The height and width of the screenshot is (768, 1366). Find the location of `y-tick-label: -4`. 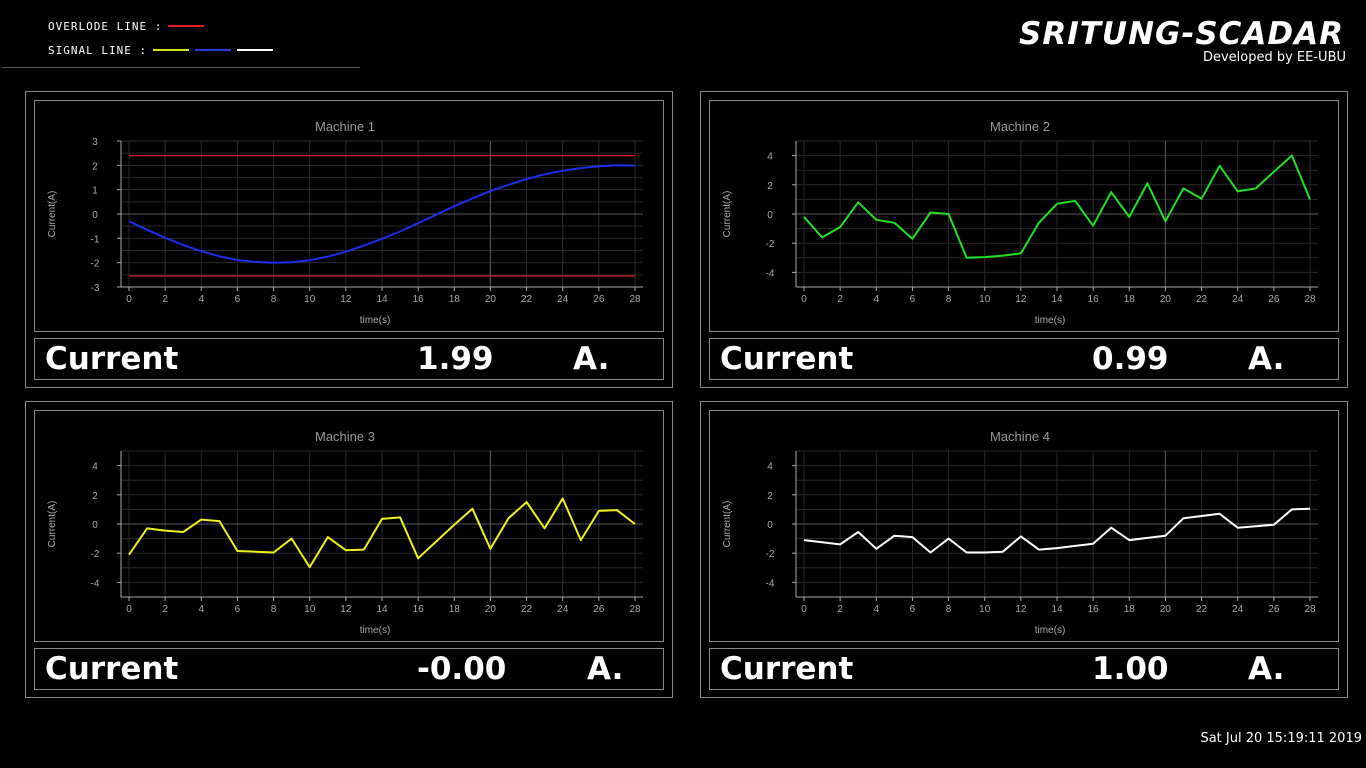

y-tick-label: -4 is located at coordinates (770, 273).